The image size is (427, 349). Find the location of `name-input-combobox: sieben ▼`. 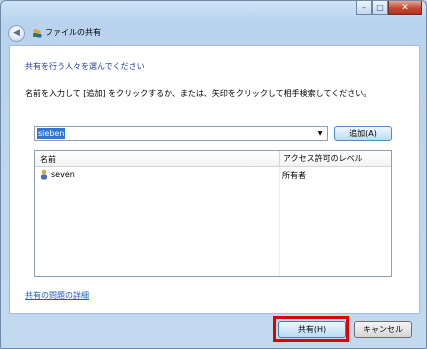

name-input-combobox: sieben ▼ is located at coordinates (181, 133).